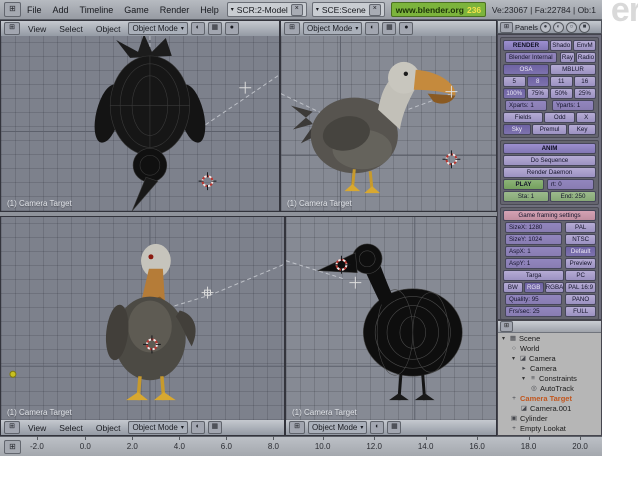  Describe the element at coordinates (573, 105) in the screenshot. I see `yparts-field: Yparts: 1` at that location.